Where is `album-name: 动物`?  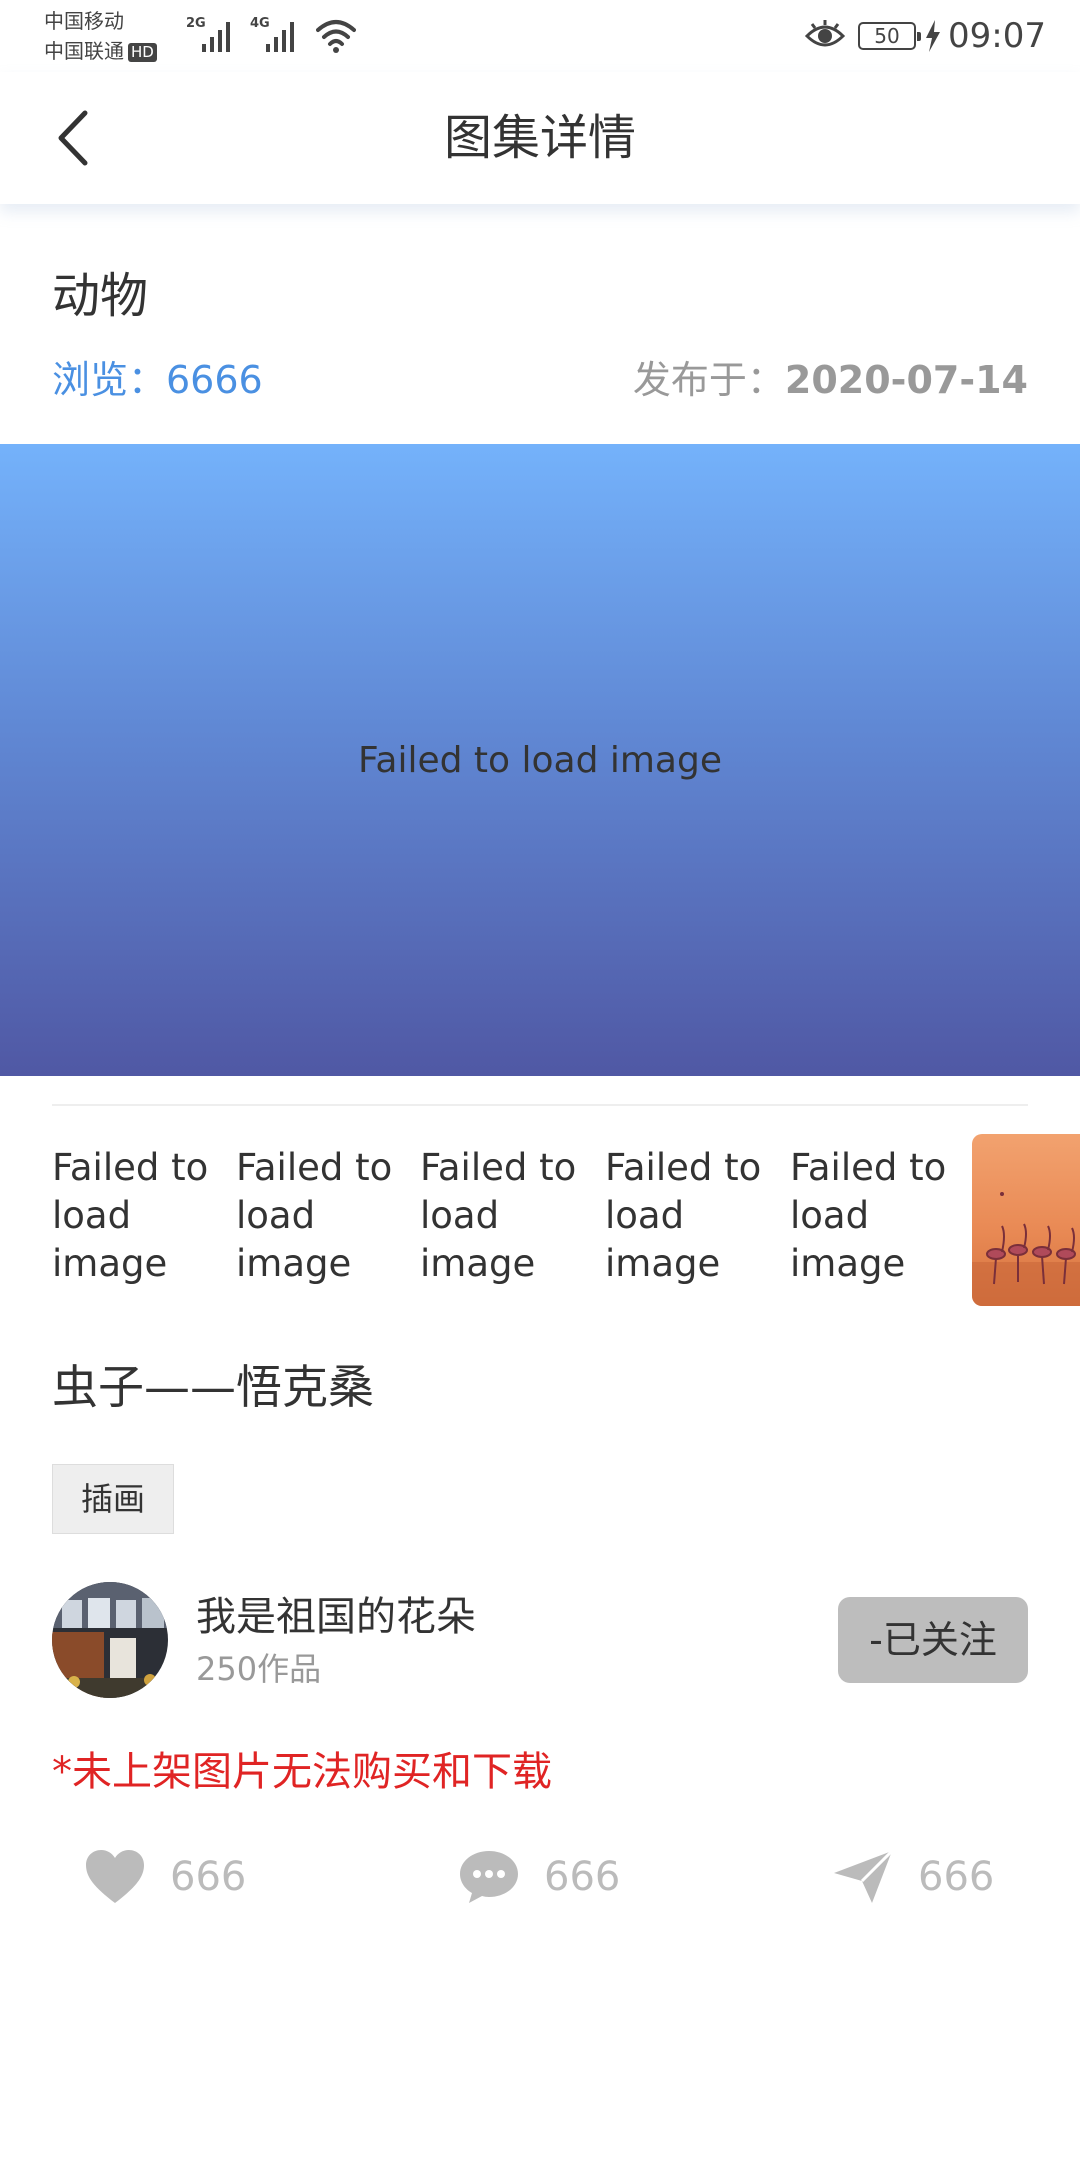 album-name: 动物 is located at coordinates (100, 296).